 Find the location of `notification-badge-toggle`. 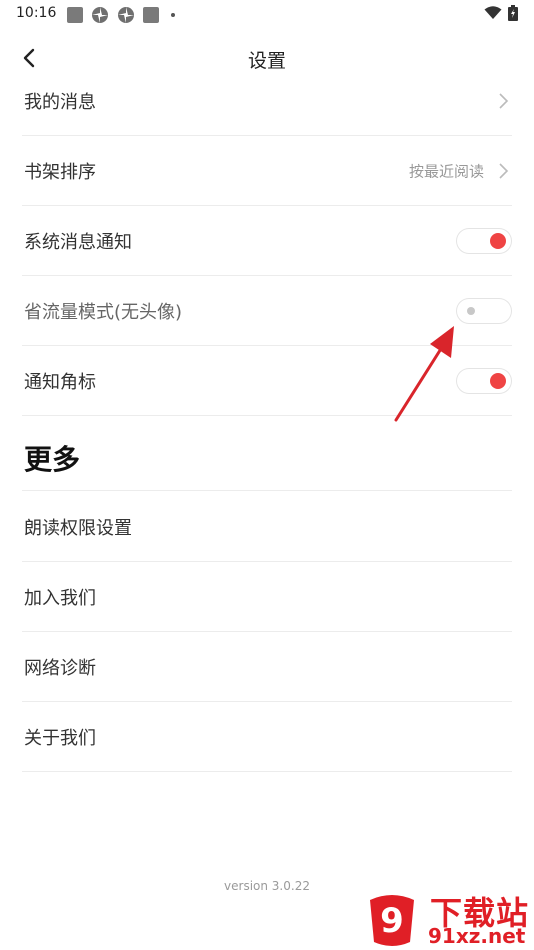

notification-badge-toggle is located at coordinates (484, 380).